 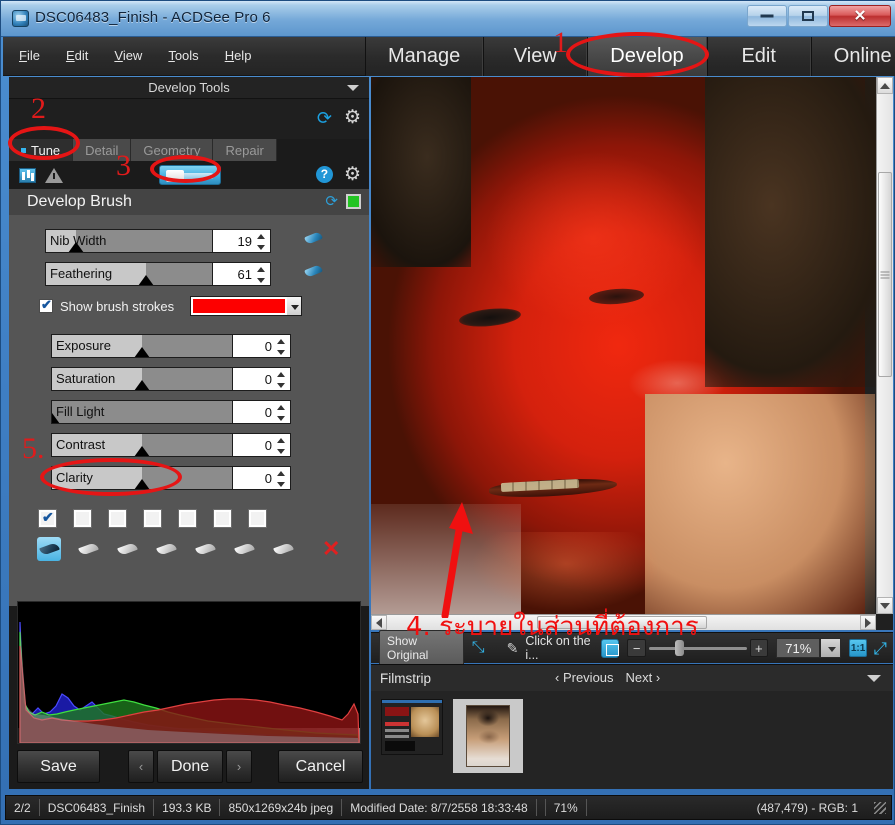 What do you see at coordinates (424, 56) in the screenshot?
I see `nav-tab-manage: Manage` at bounding box center [424, 56].